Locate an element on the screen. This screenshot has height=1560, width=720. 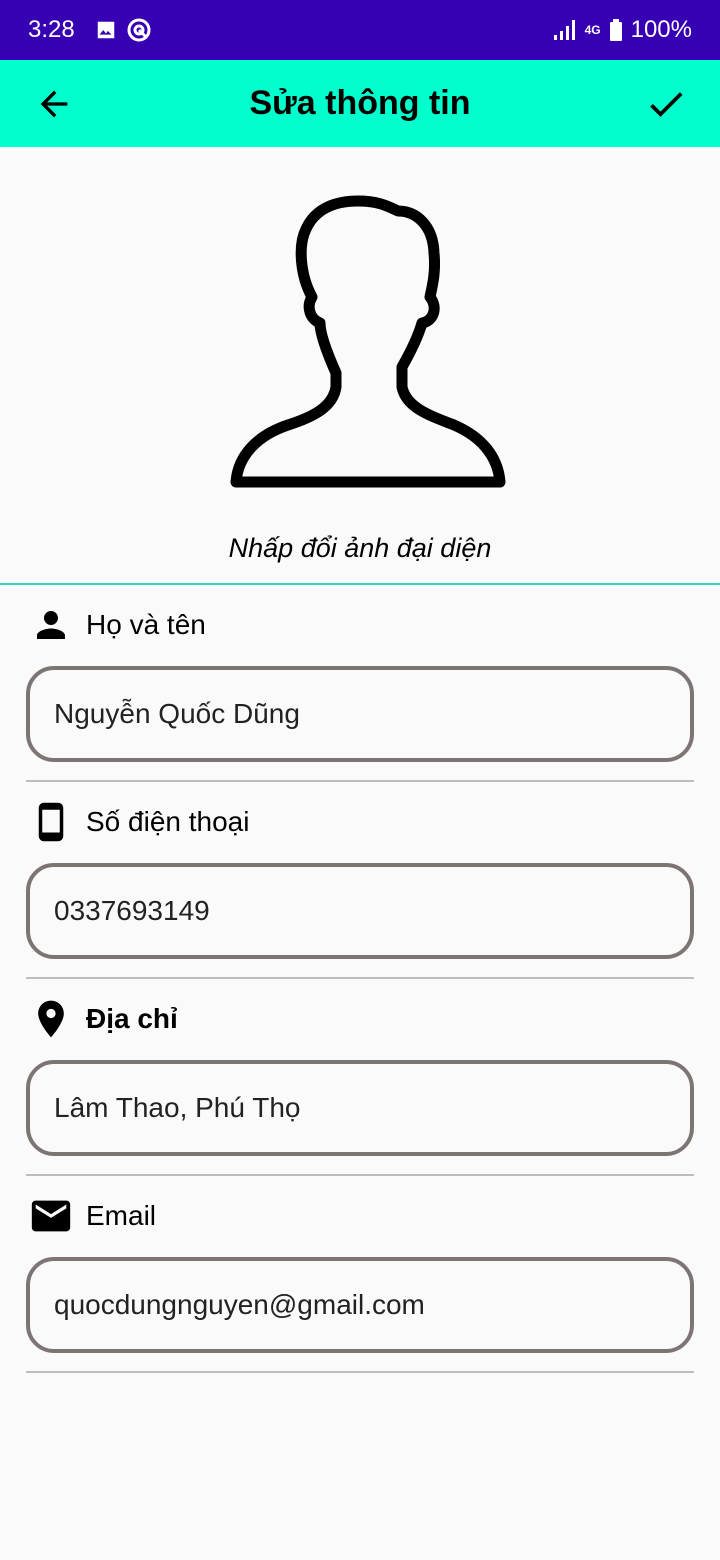
field-label-row: Họ và tên is located at coordinates (360, 625).